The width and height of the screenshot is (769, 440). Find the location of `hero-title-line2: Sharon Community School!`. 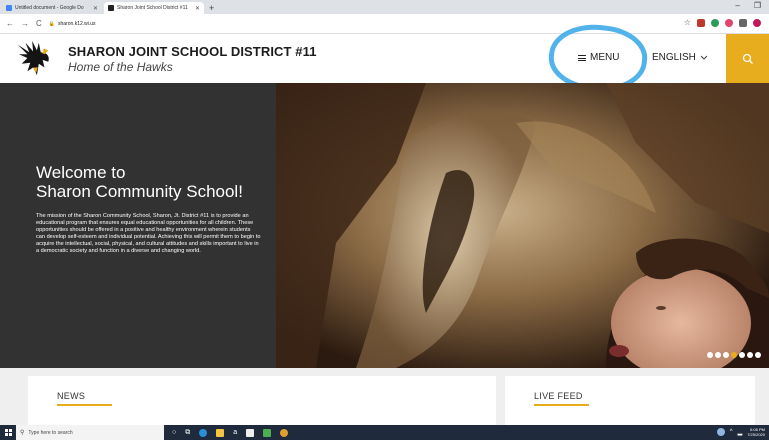

hero-title-line2: Sharon Community School! is located at coordinates (139, 191).